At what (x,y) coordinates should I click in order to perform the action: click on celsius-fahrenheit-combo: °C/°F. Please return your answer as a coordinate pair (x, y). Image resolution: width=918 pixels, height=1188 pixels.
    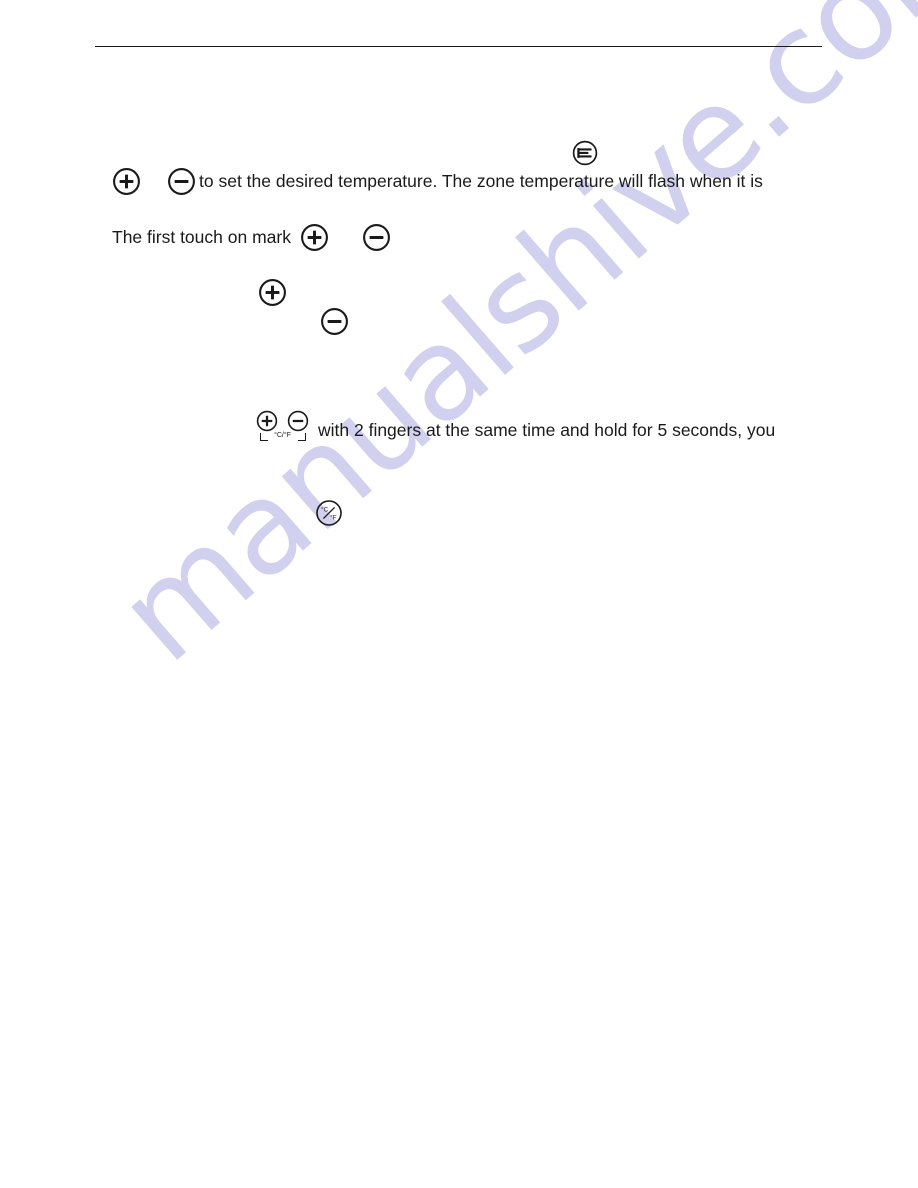
    Looking at the image, I should click on (282, 427).